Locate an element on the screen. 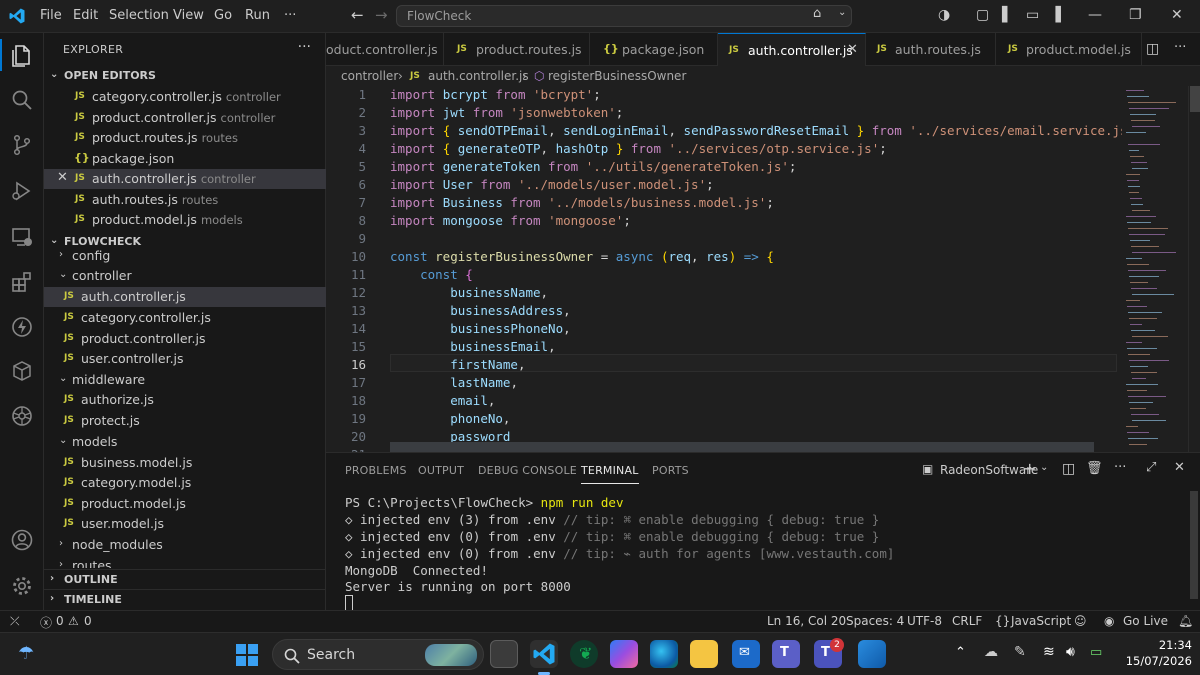 This screenshot has width=1200, height=675. warning-icon: ⚠ is located at coordinates (73, 621).